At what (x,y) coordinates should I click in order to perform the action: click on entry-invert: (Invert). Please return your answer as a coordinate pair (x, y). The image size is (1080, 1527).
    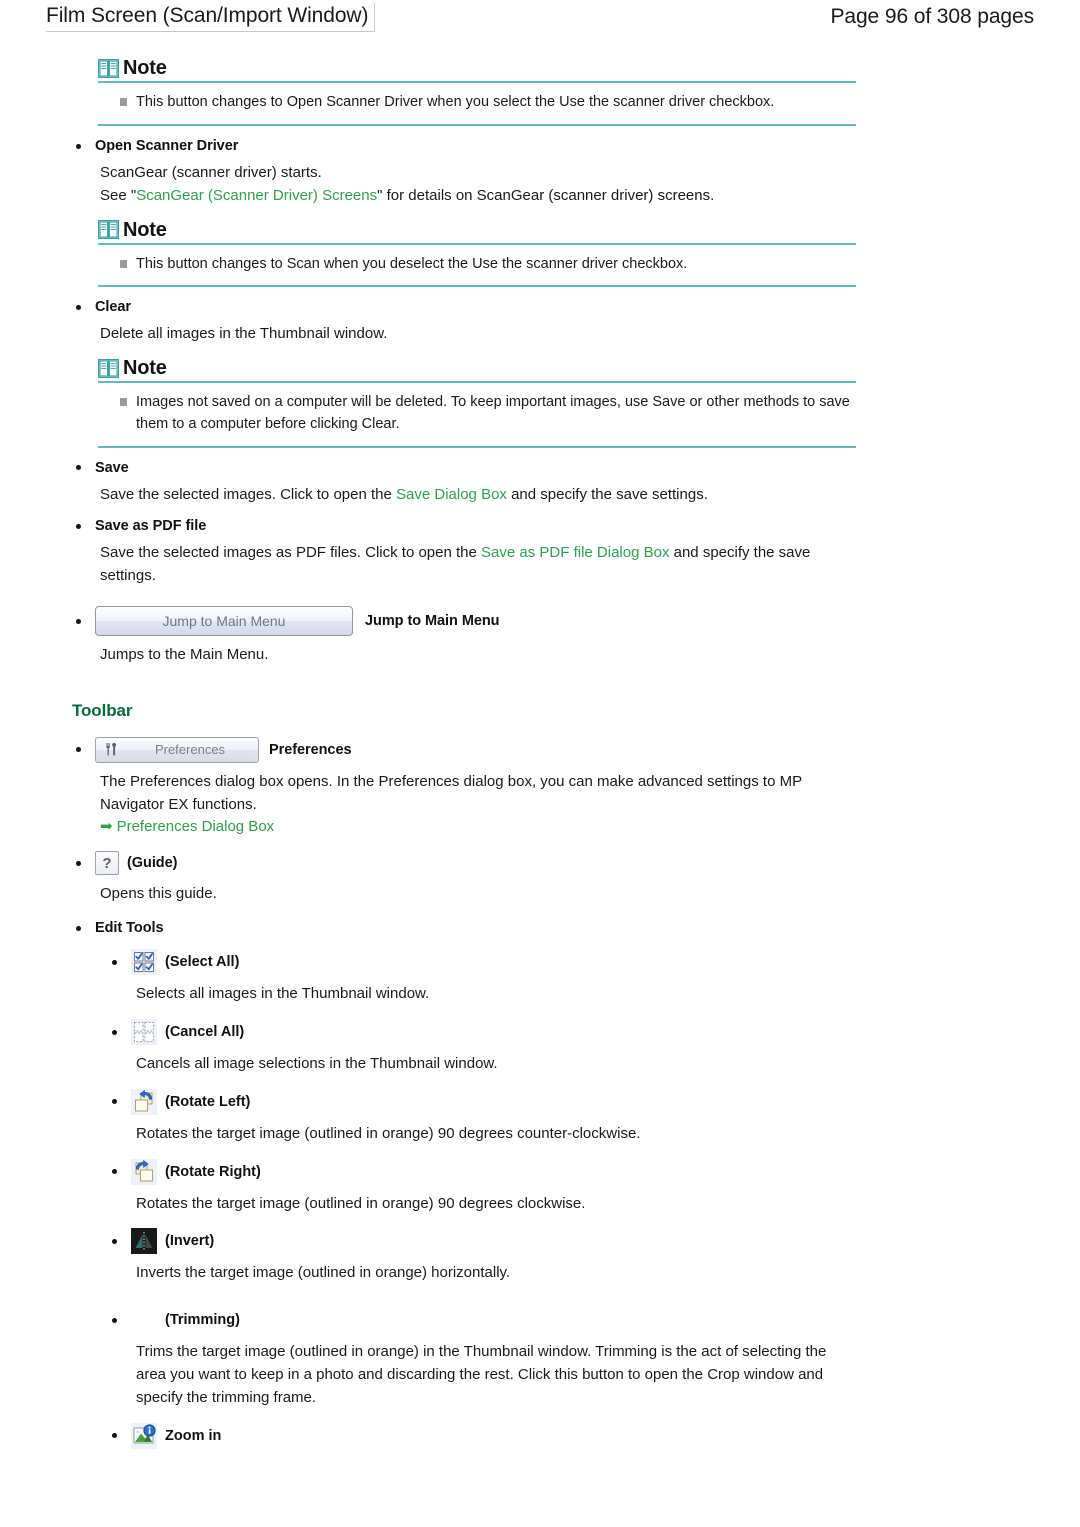
    Looking at the image, I should click on (540, 1241).